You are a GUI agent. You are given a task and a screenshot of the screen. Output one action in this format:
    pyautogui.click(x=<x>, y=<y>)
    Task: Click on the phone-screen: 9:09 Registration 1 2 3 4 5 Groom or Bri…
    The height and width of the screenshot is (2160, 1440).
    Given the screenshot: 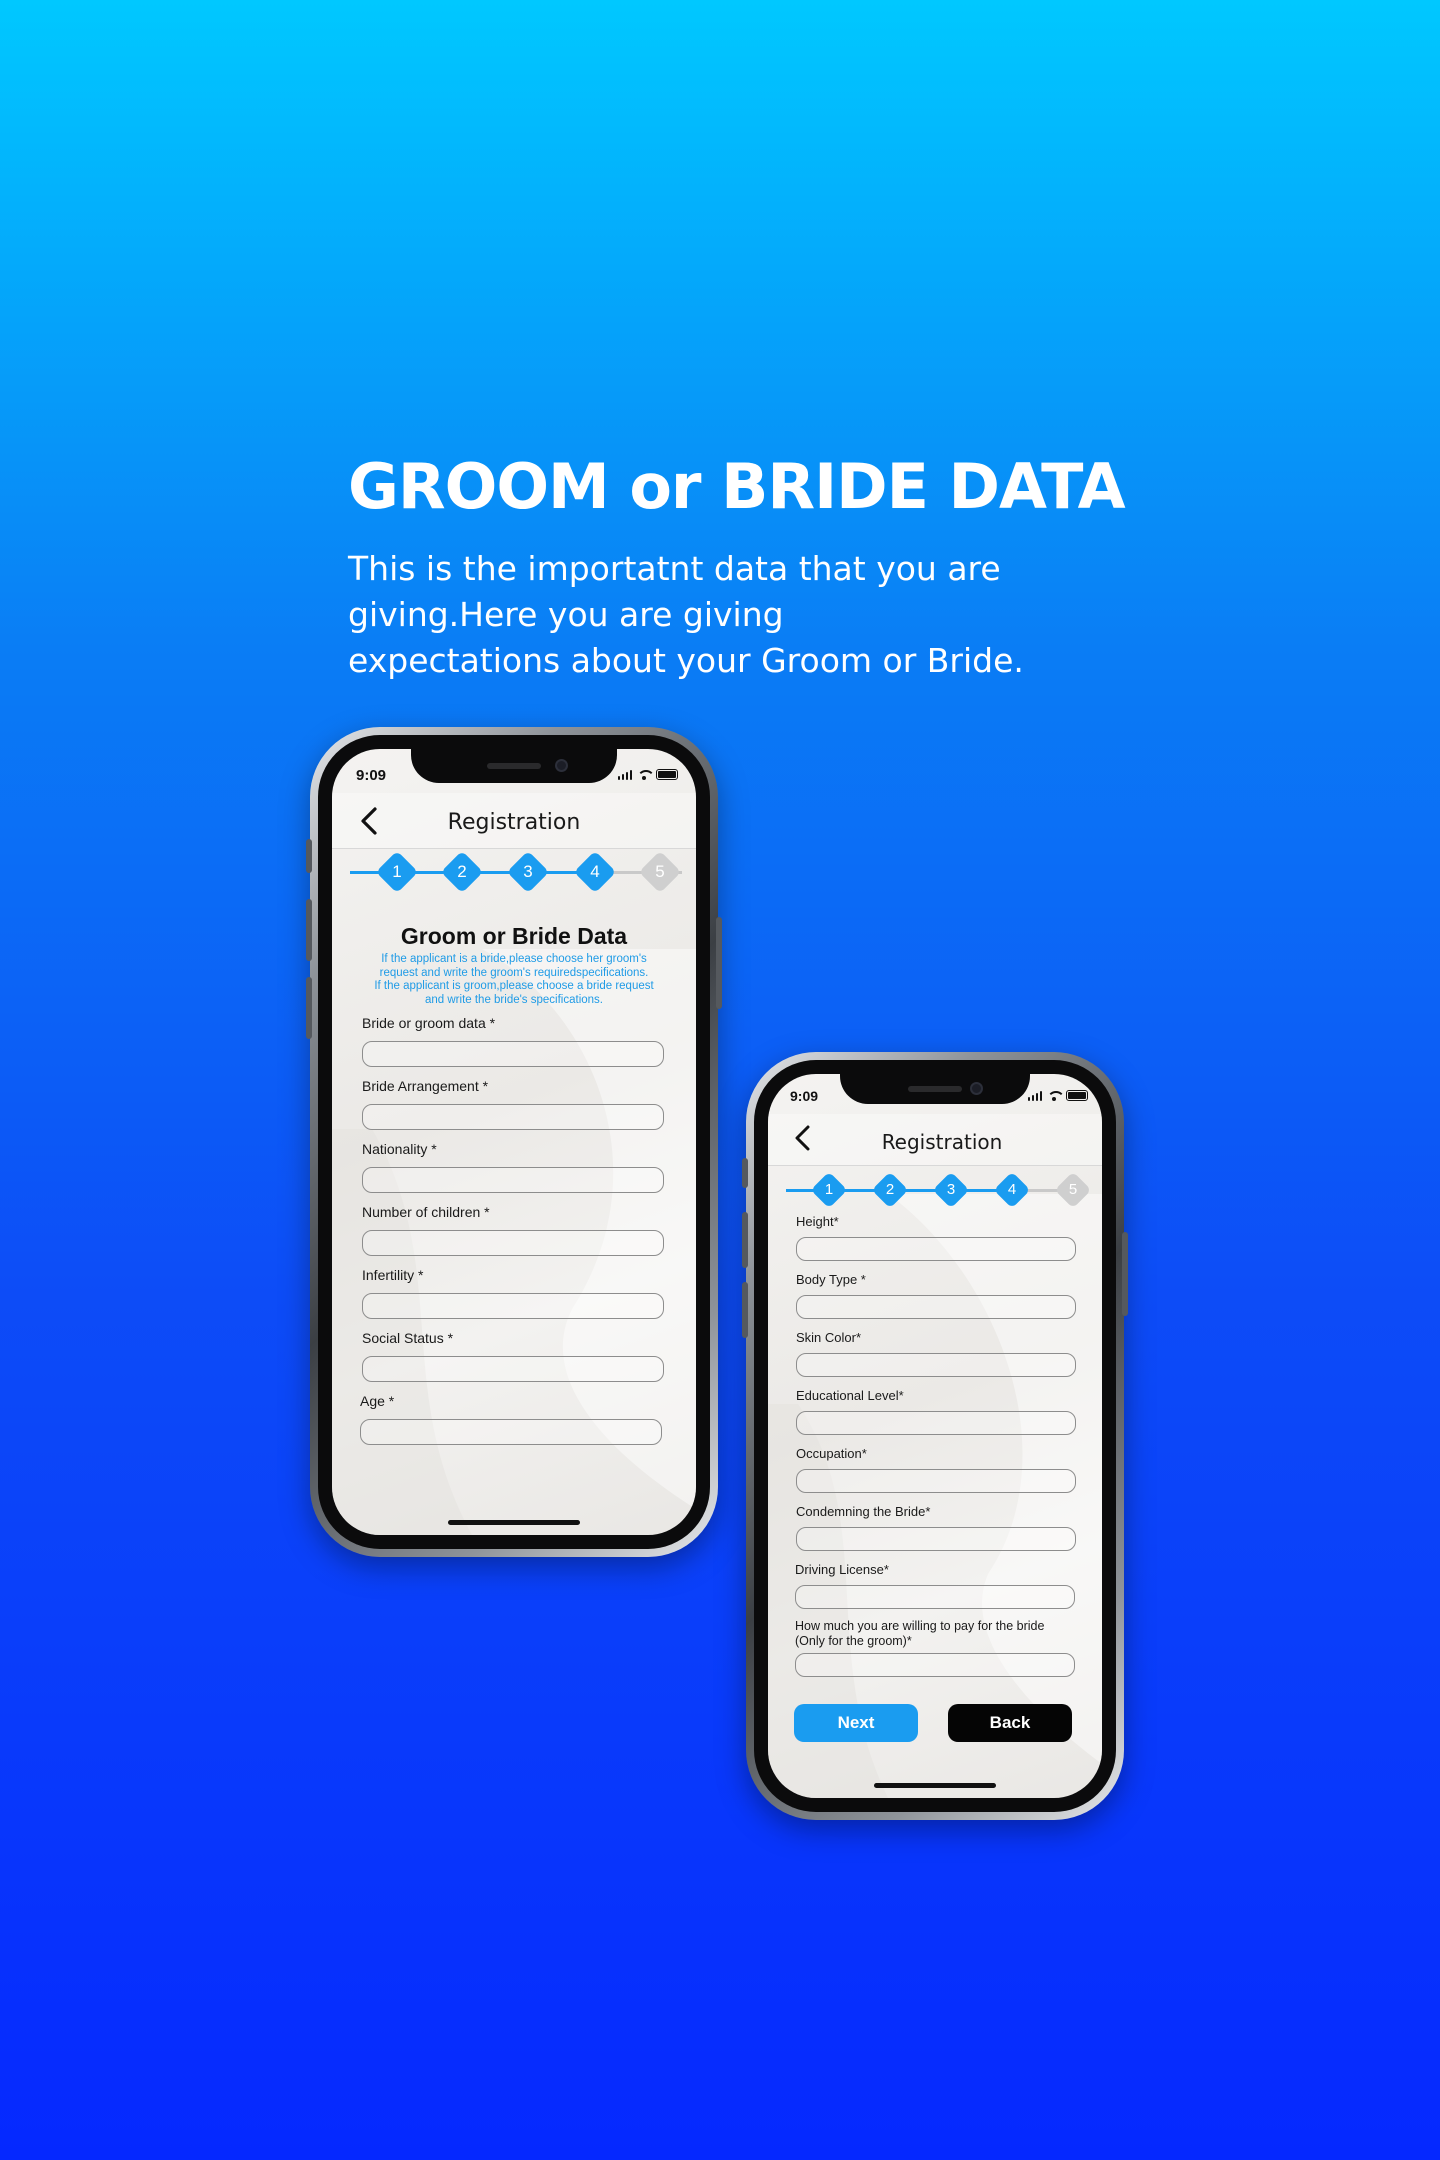 What is the action you would take?
    pyautogui.click(x=514, y=1142)
    